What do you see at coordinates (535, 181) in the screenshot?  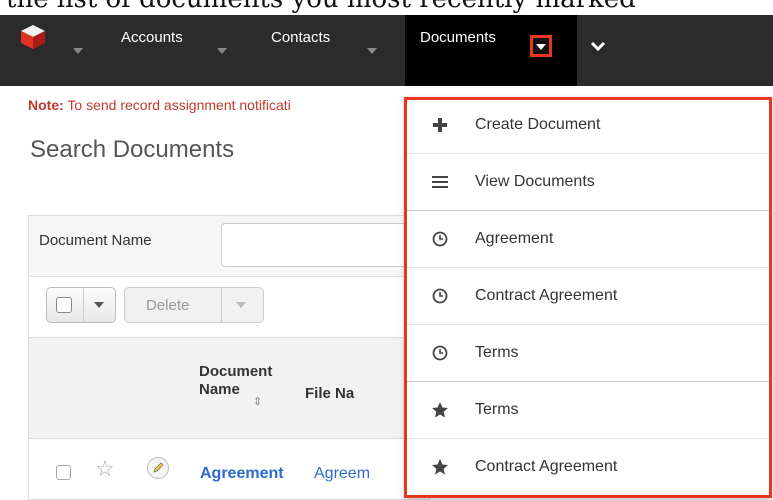 I see `menu-item-label: View Documents` at bounding box center [535, 181].